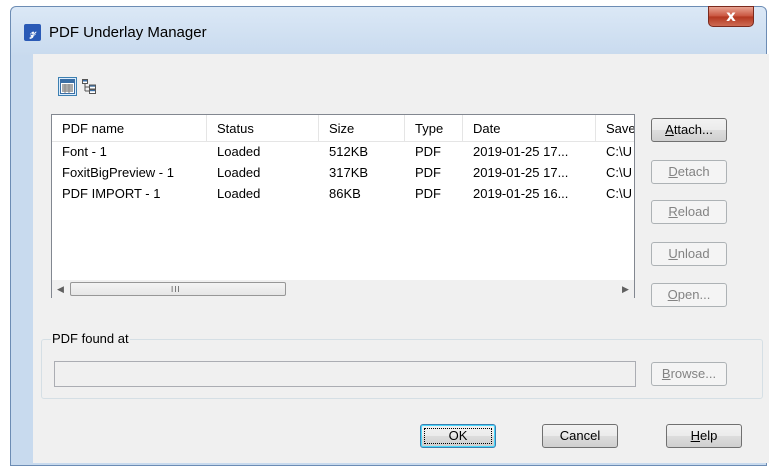 The width and height of the screenshot is (769, 468). What do you see at coordinates (129, 128) in the screenshot?
I see `column-header-pdf-name: PDF name` at bounding box center [129, 128].